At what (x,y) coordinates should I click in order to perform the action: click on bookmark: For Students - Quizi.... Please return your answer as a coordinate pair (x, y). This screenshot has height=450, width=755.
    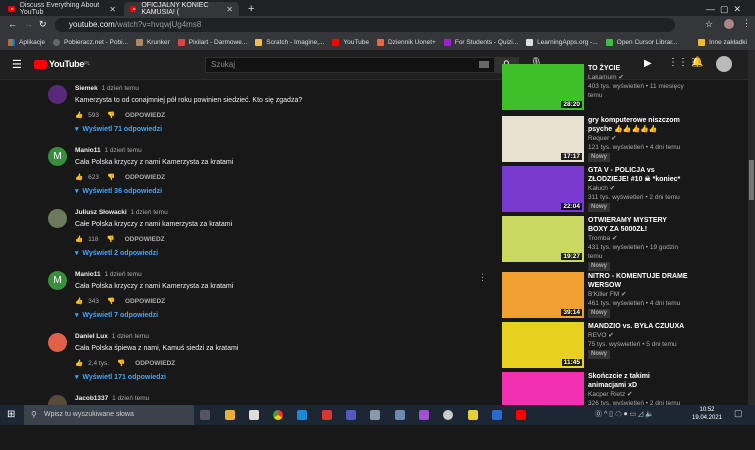
    Looking at the image, I should click on (480, 42).